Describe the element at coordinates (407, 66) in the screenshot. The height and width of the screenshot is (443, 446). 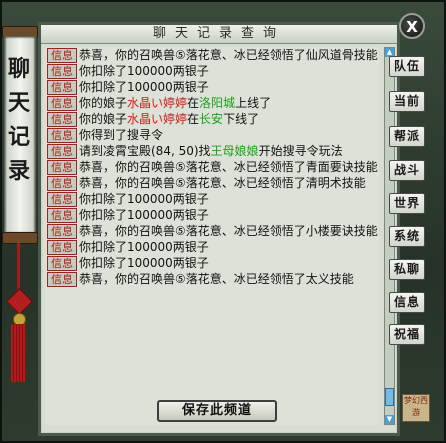
I see `tab-team: 队伍` at that location.